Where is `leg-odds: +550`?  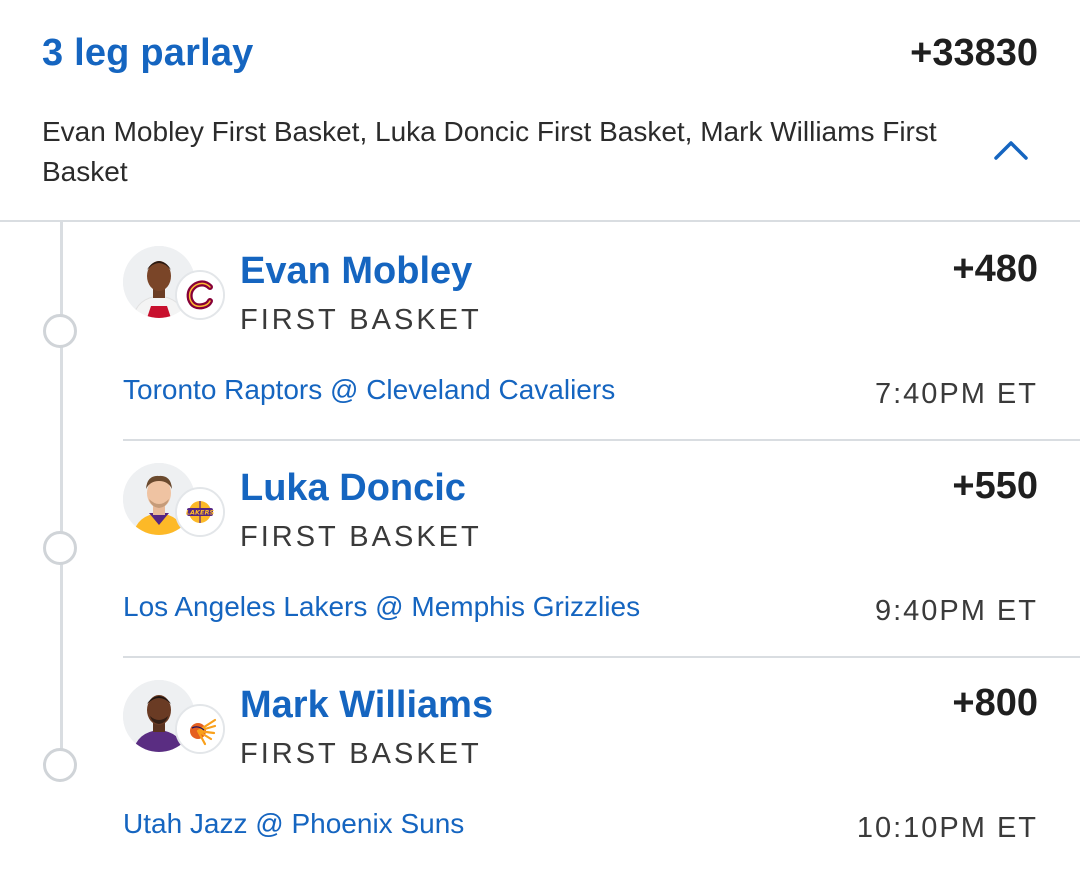 leg-odds: +550 is located at coordinates (995, 486).